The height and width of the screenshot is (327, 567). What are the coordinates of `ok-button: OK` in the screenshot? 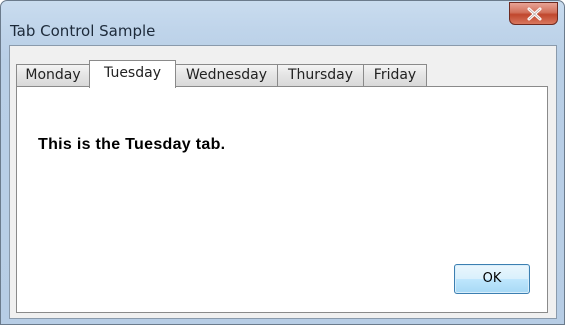 It's located at (492, 279).